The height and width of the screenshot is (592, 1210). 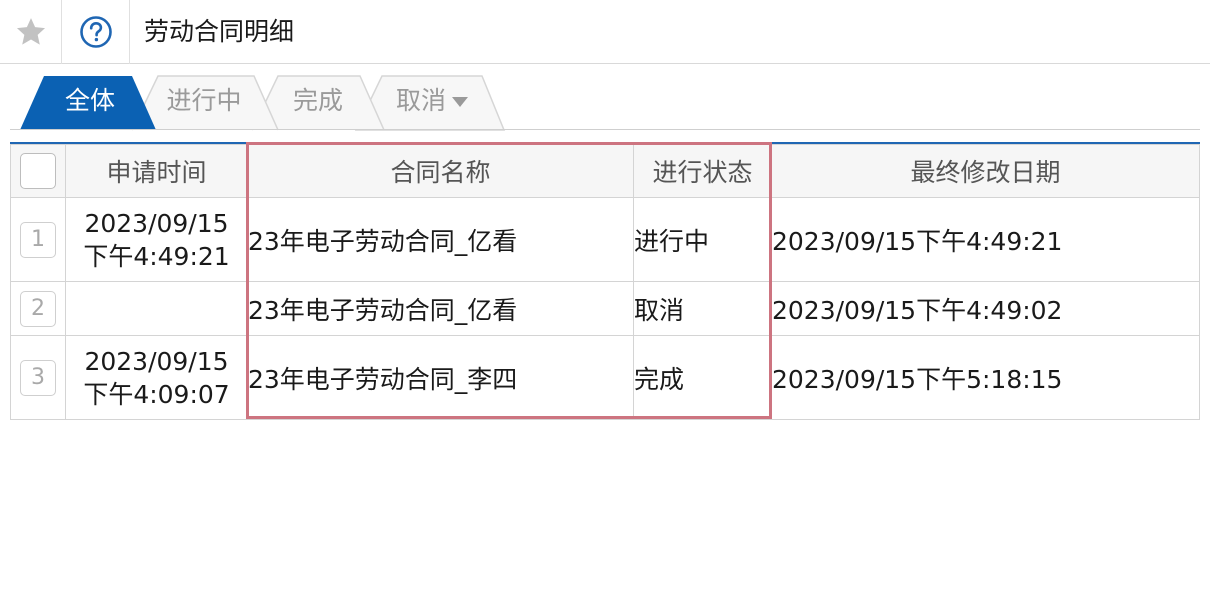 I want to click on help-circle-icon, so click(x=95, y=32).